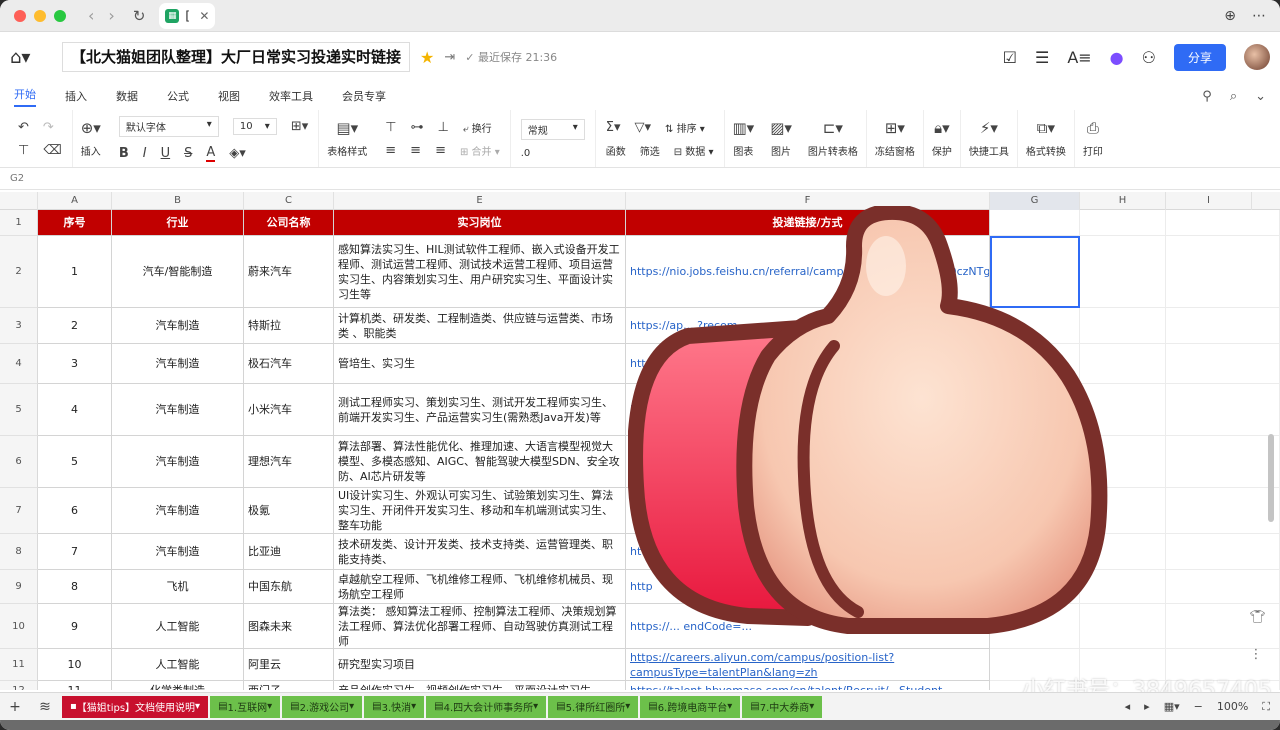  Describe the element at coordinates (364, 96) in the screenshot. I see `tab-member-exclusive: 会员专享` at that location.